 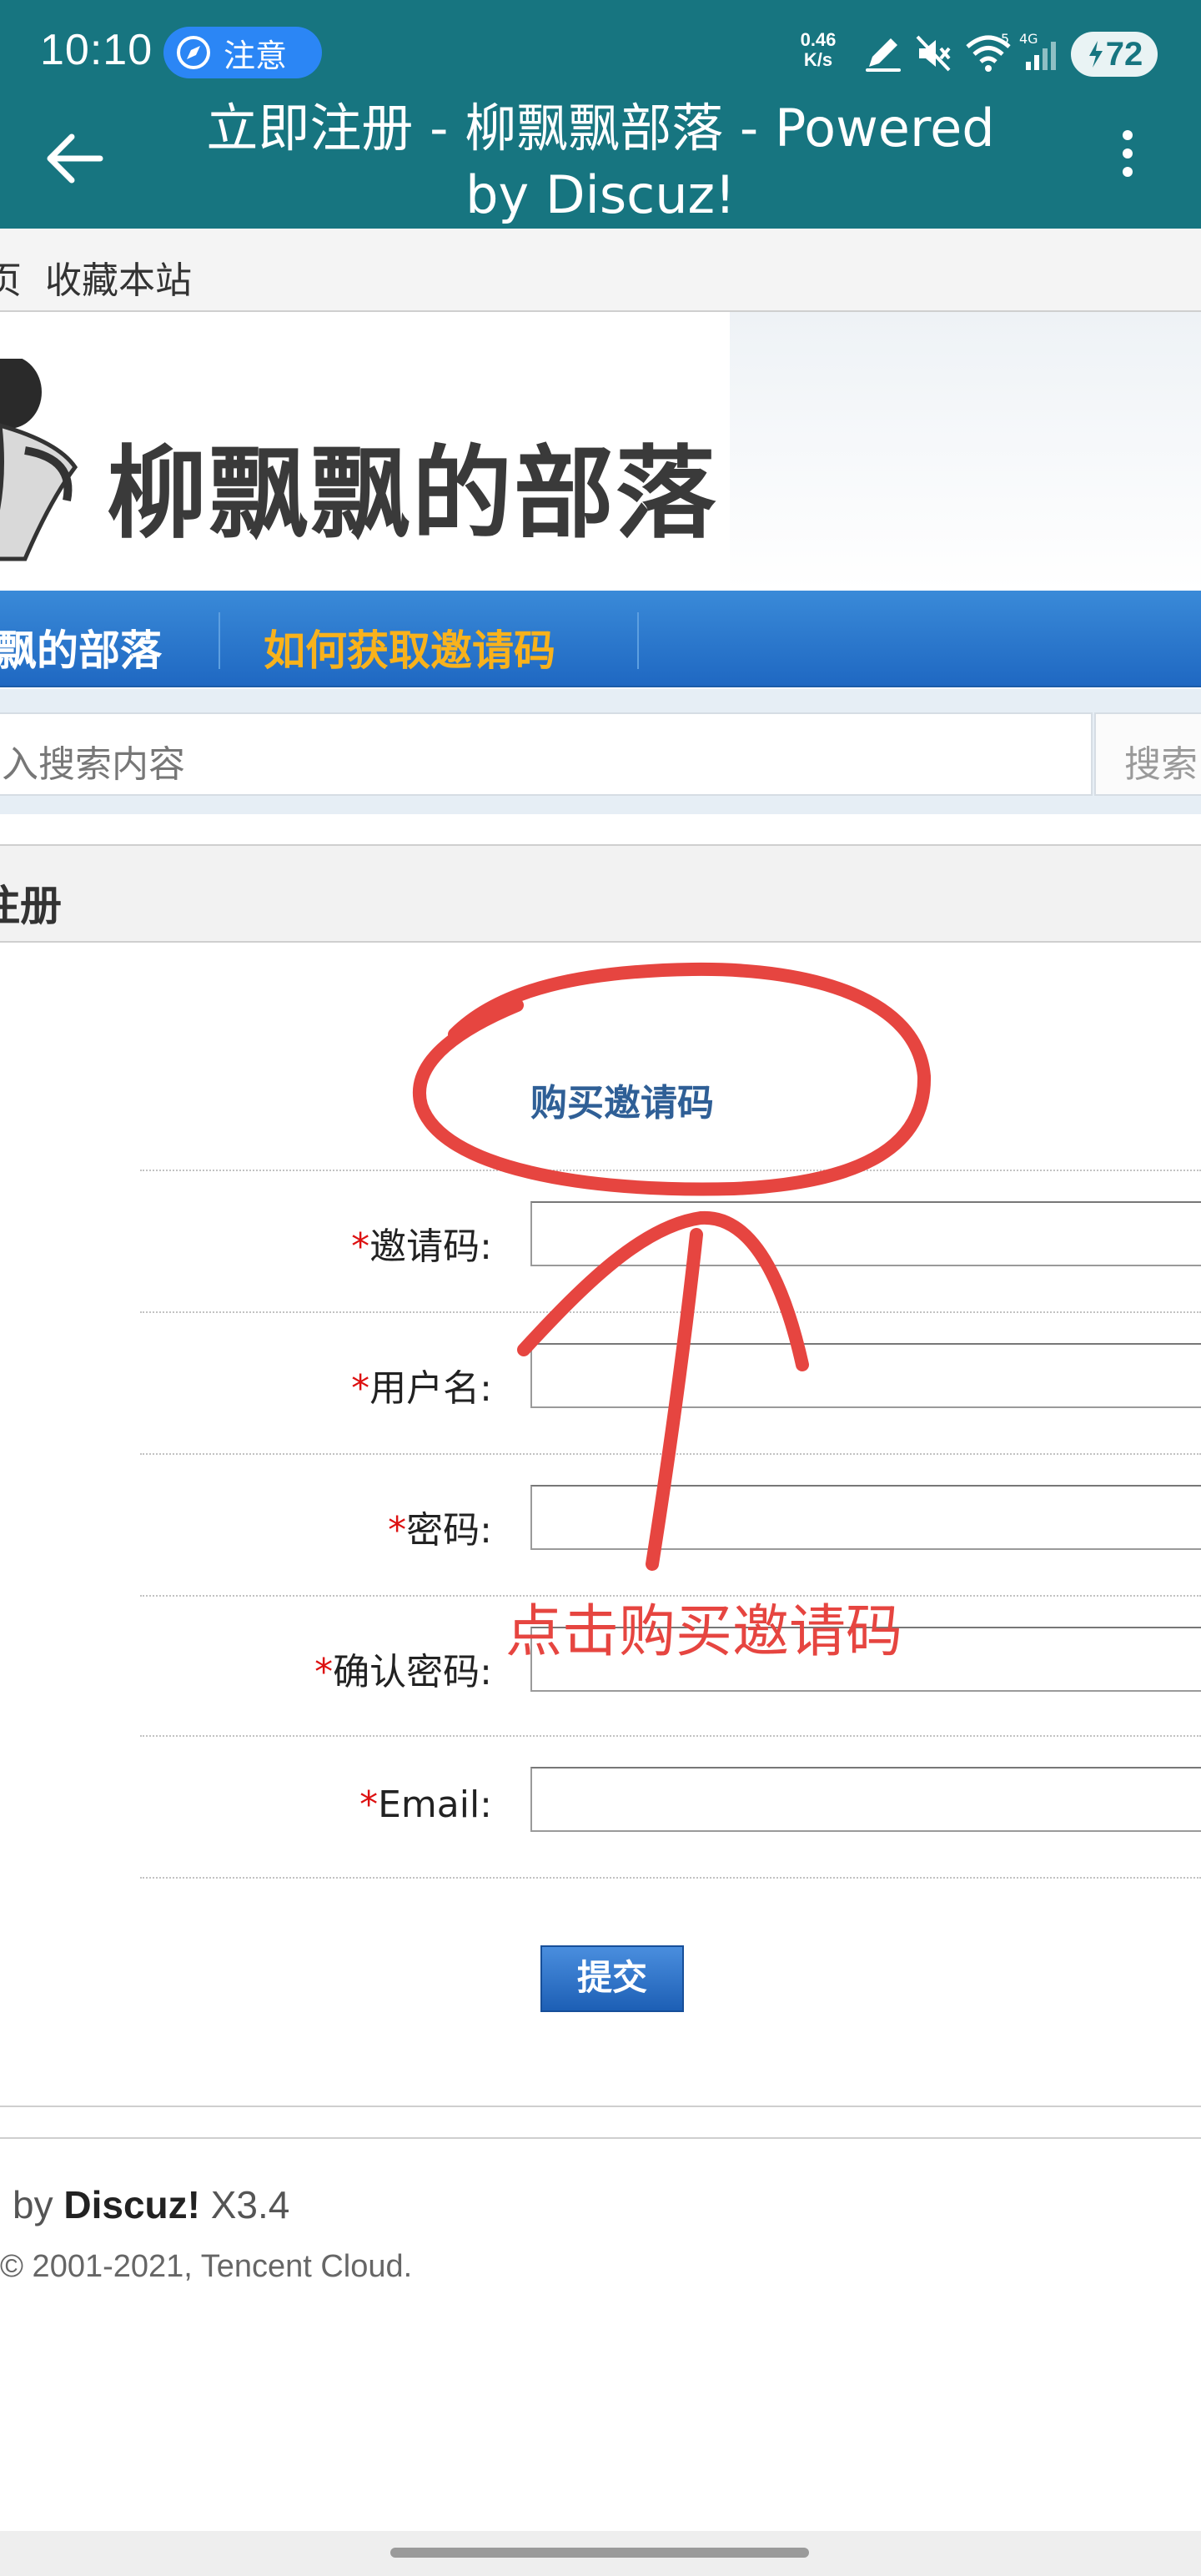 What do you see at coordinates (119, 277) in the screenshot?
I see `bookmark-link: 收藏本站` at bounding box center [119, 277].